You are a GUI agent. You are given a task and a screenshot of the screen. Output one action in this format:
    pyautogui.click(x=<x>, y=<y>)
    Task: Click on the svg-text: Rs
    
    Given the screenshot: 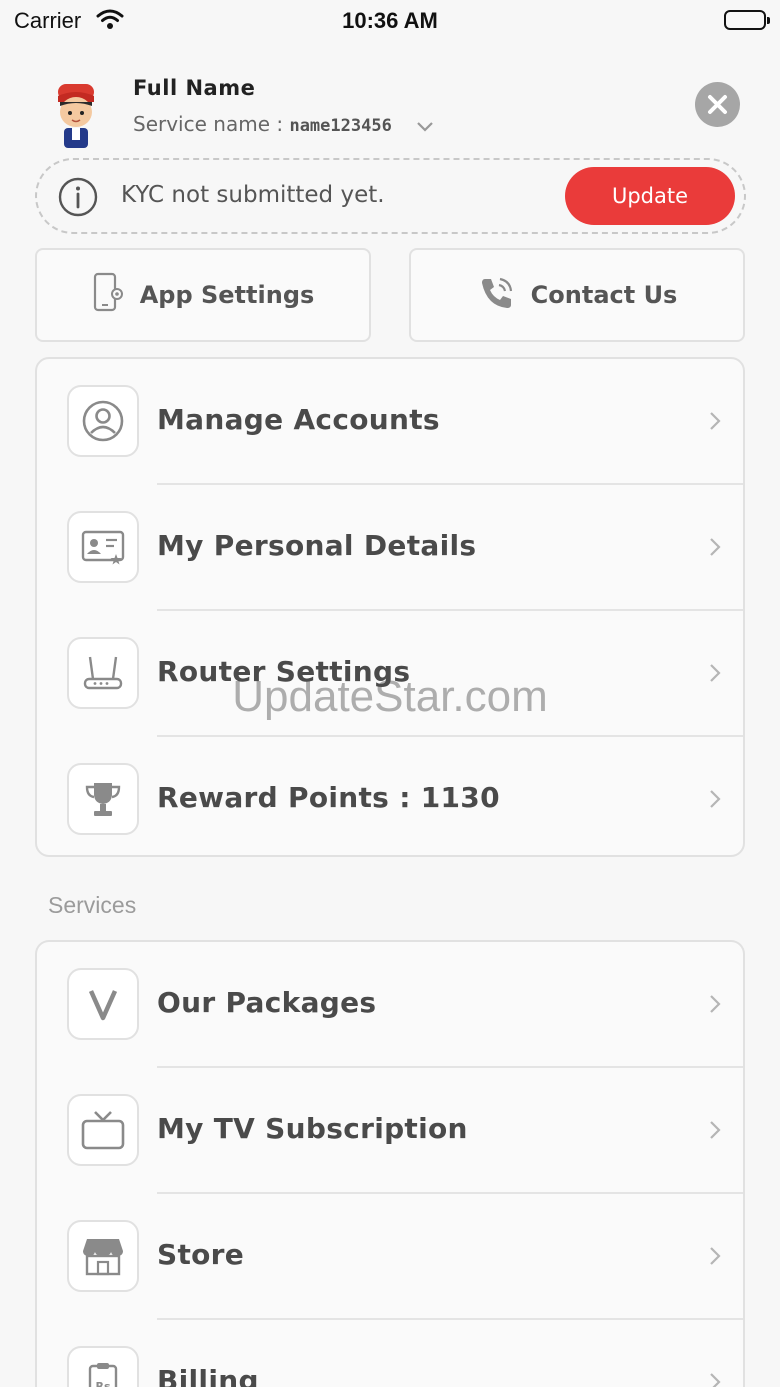 What is the action you would take?
    pyautogui.click(x=102, y=1383)
    